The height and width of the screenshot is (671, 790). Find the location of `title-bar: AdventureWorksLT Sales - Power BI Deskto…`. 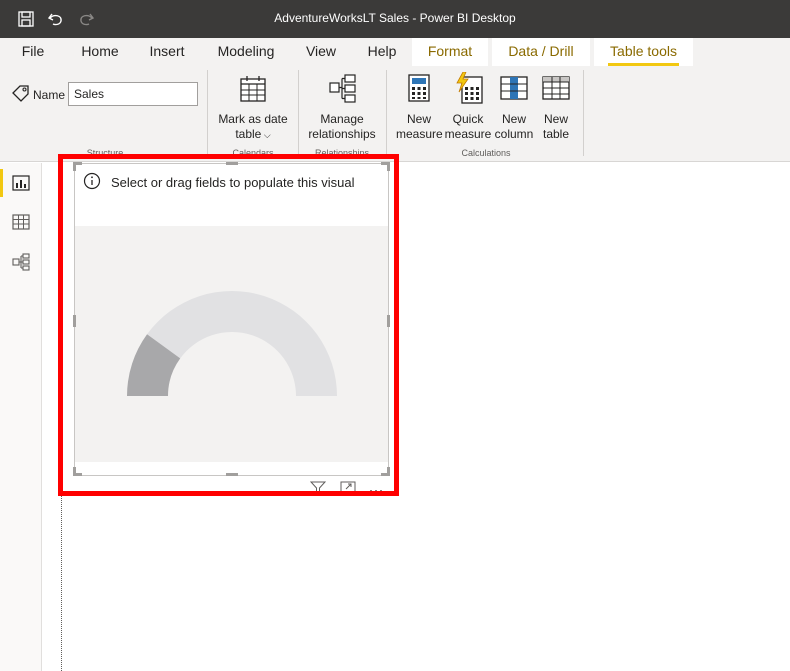

title-bar: AdventureWorksLT Sales - Power BI Deskto… is located at coordinates (395, 19).